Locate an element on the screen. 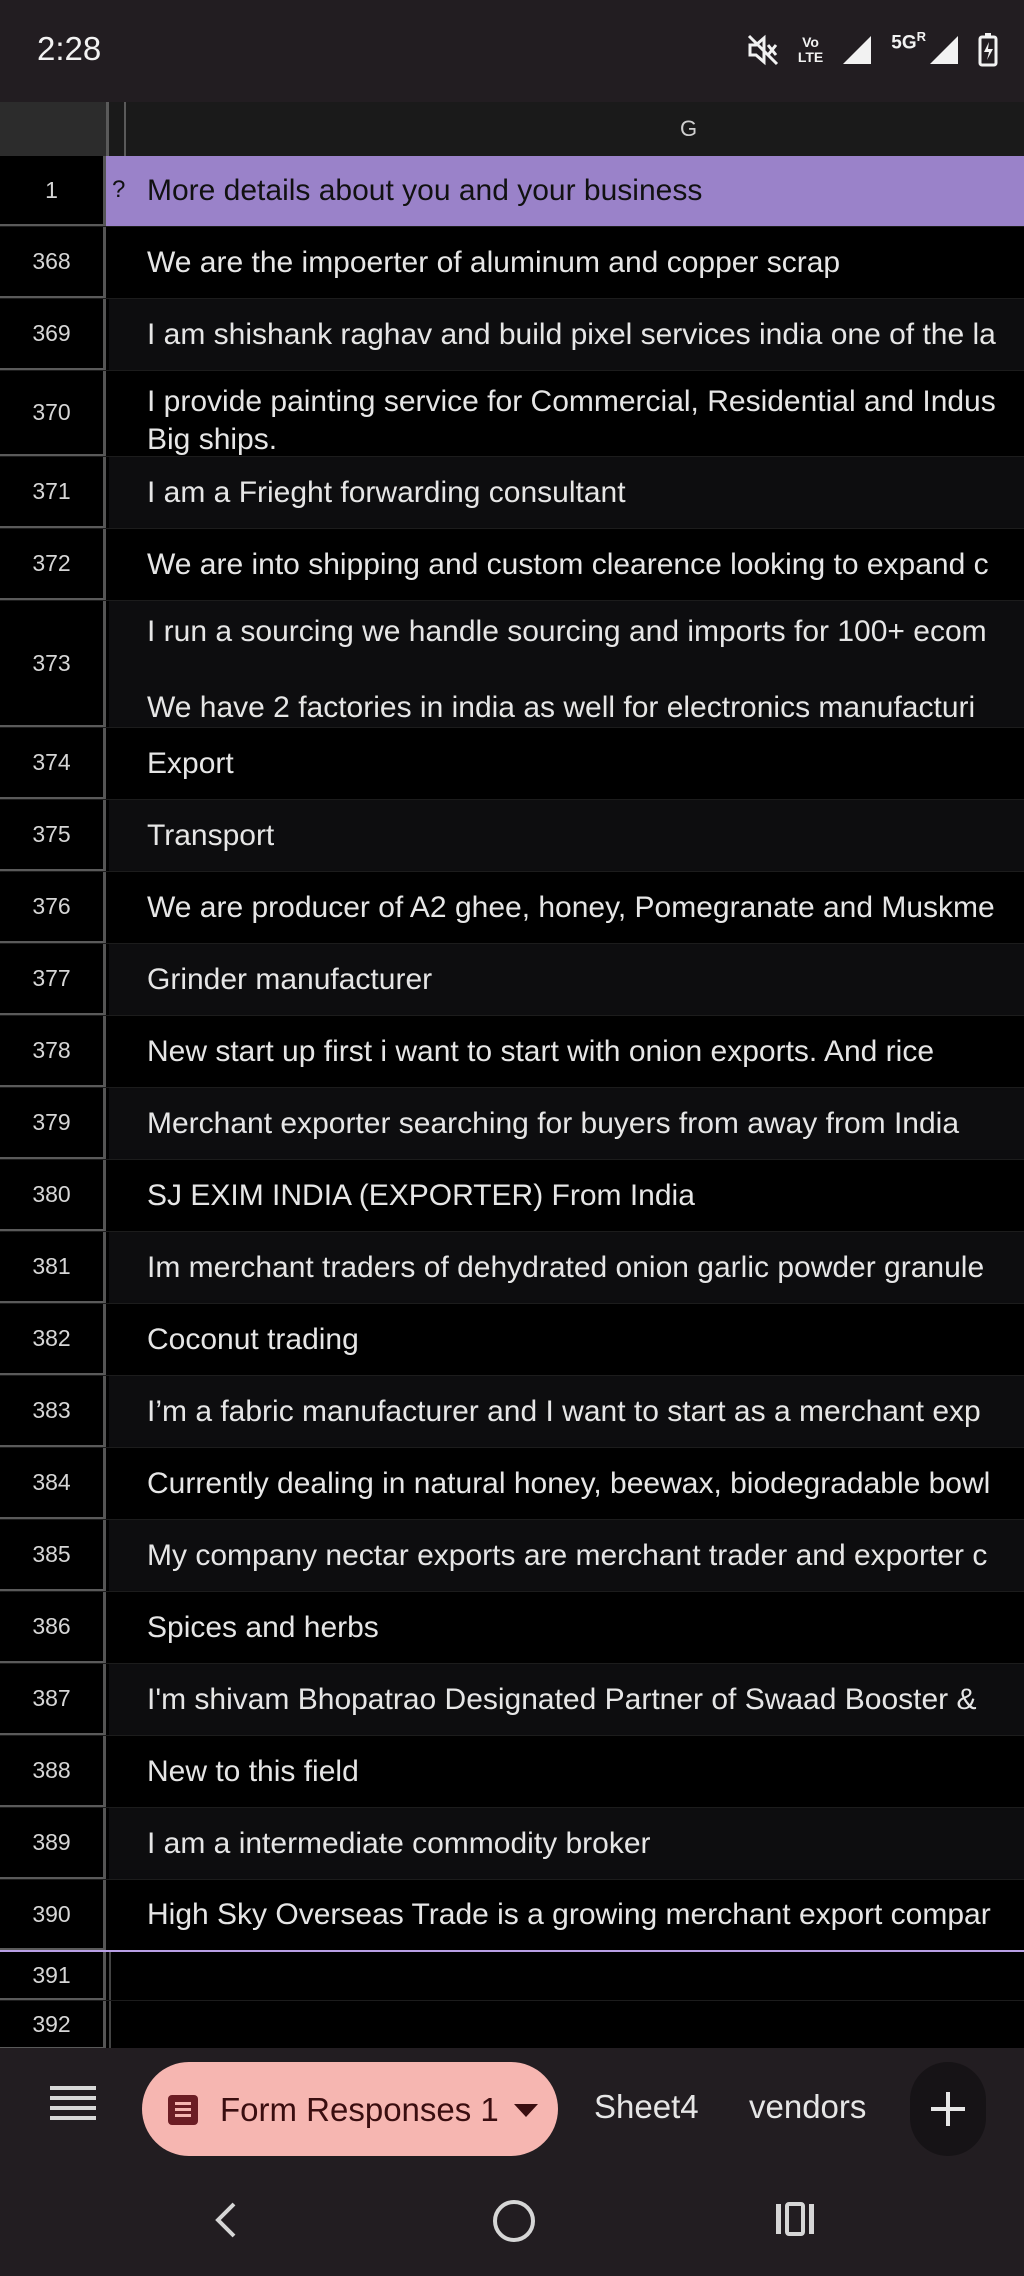 The image size is (1024, 2276). mute-icon is located at coordinates (763, 50).